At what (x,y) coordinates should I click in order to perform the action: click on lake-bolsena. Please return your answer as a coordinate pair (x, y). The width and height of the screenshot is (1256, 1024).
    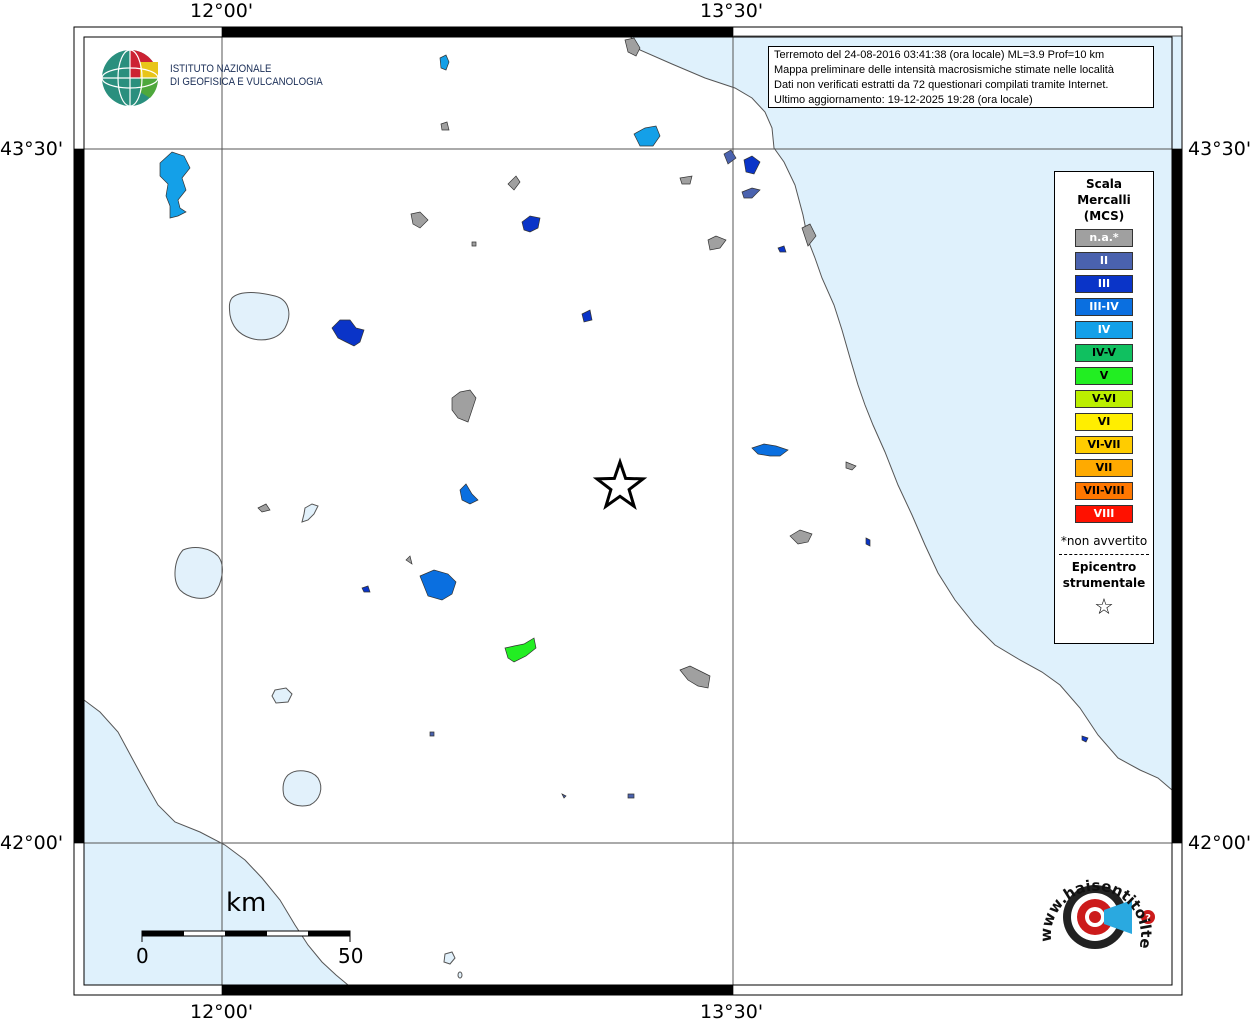
    Looking at the image, I should click on (198, 573).